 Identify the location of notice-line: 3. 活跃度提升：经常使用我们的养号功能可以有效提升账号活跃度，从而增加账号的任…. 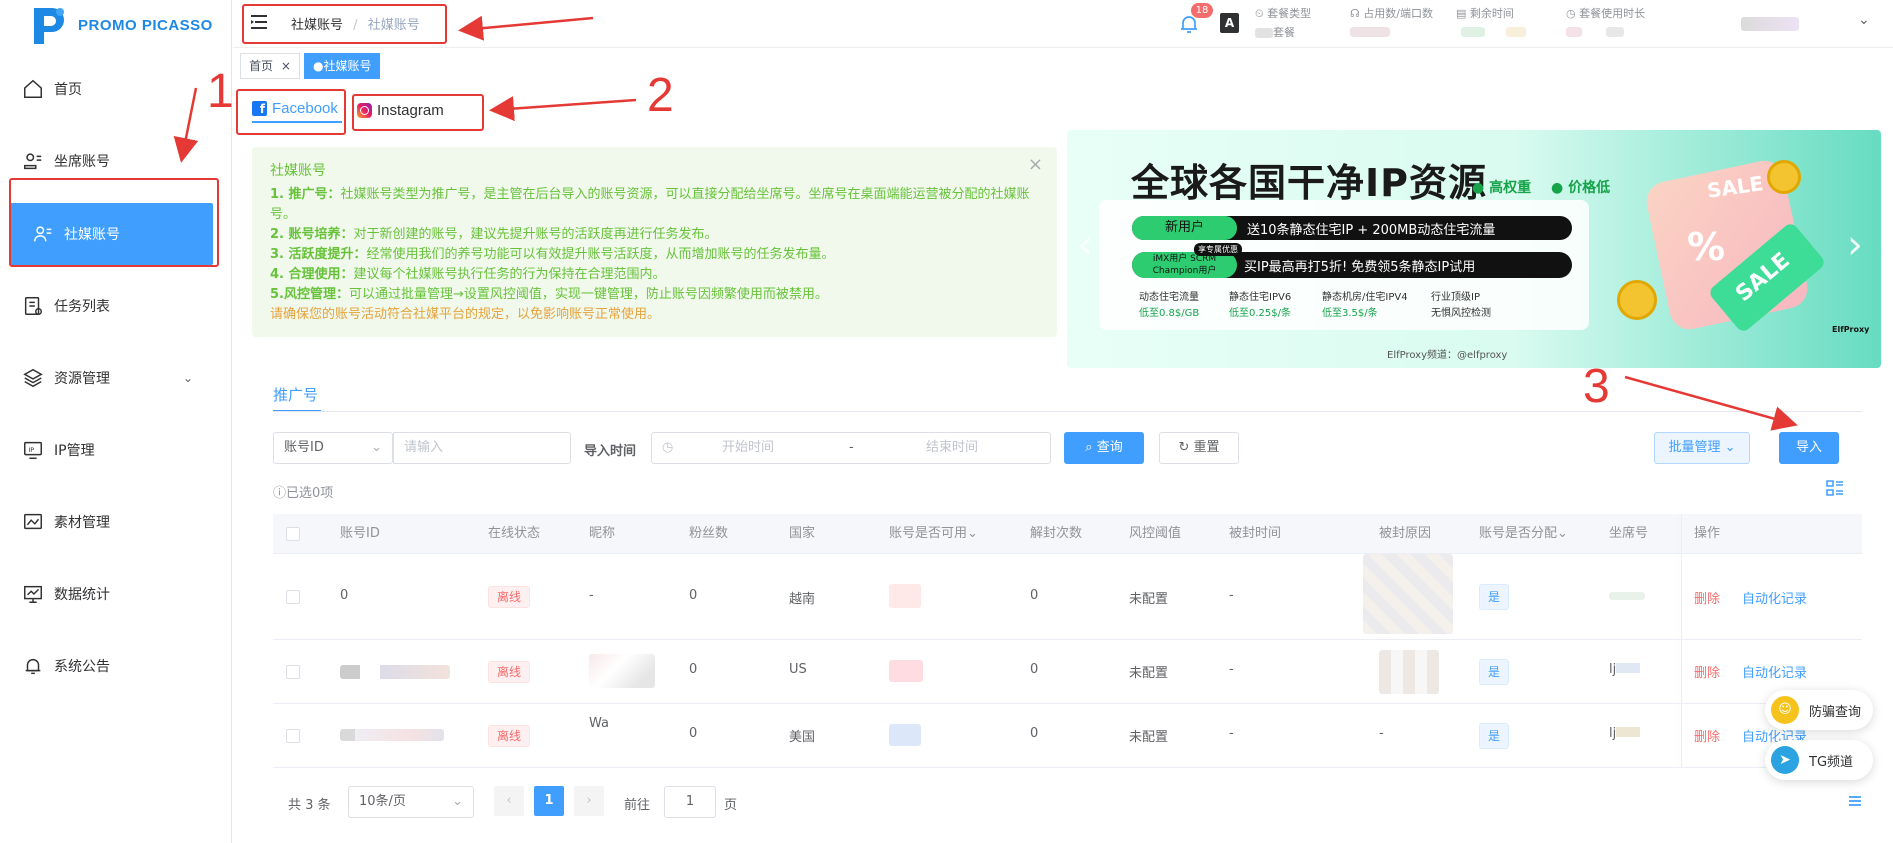
(552, 254).